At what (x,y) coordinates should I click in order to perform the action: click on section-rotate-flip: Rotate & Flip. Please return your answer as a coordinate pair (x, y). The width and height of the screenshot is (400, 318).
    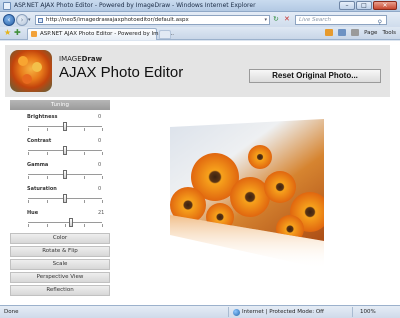
    Looking at the image, I should click on (60, 251).